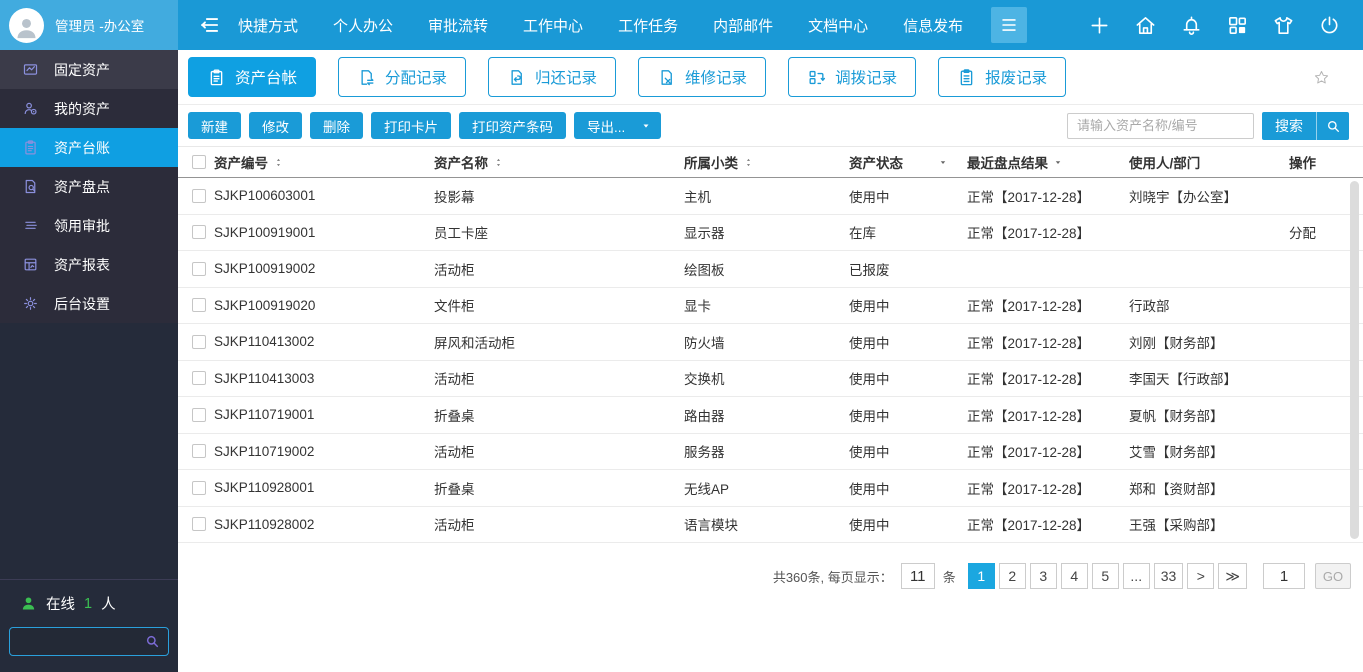  Describe the element at coordinates (1002, 77) in the screenshot. I see `record-tab: 报废记录` at that location.